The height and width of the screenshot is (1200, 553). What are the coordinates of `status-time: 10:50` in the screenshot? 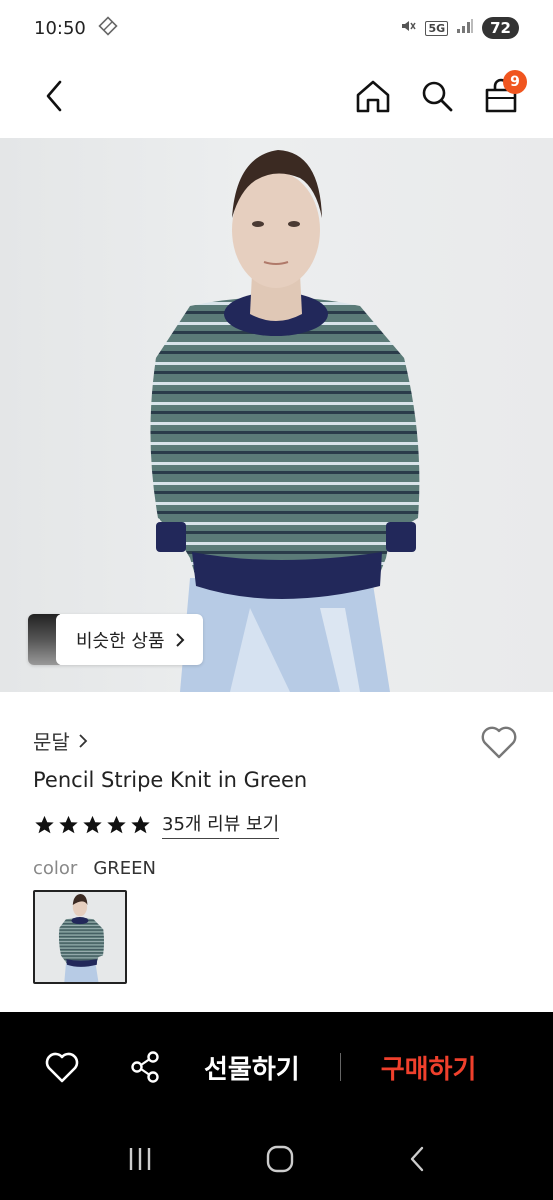 It's located at (60, 28).